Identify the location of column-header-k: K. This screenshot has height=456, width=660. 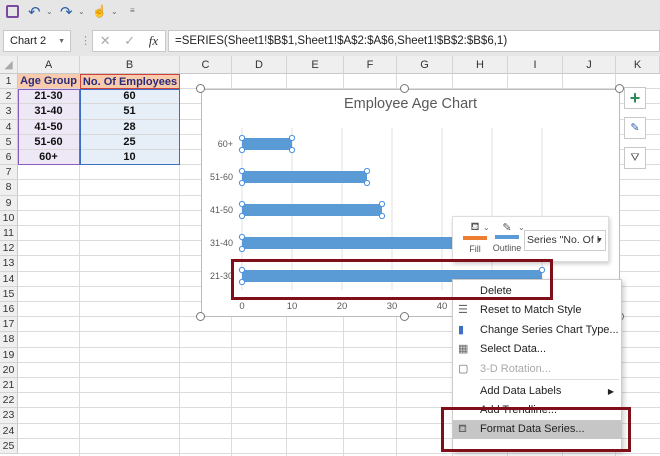
(638, 65).